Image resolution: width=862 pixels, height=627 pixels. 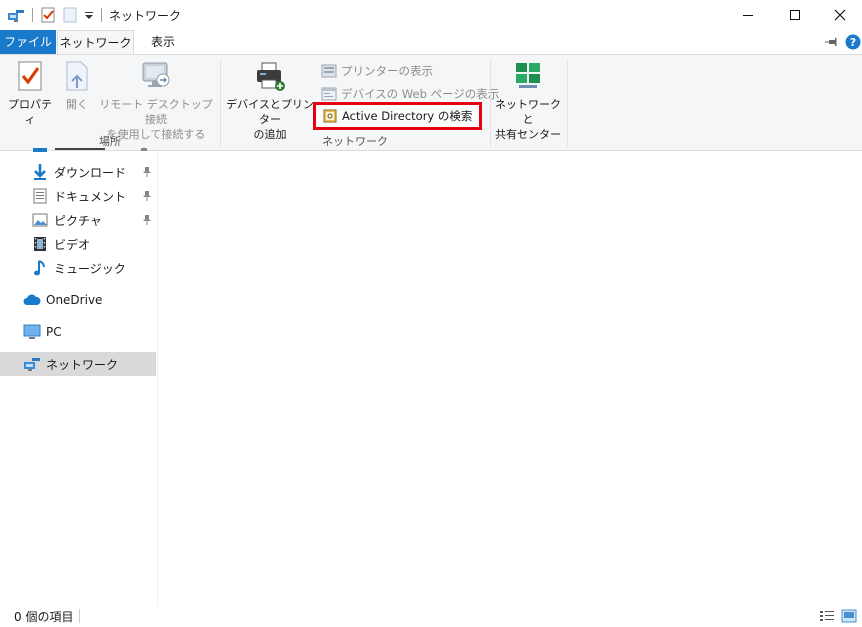 I want to click on music-note-icon, so click(x=40, y=268).